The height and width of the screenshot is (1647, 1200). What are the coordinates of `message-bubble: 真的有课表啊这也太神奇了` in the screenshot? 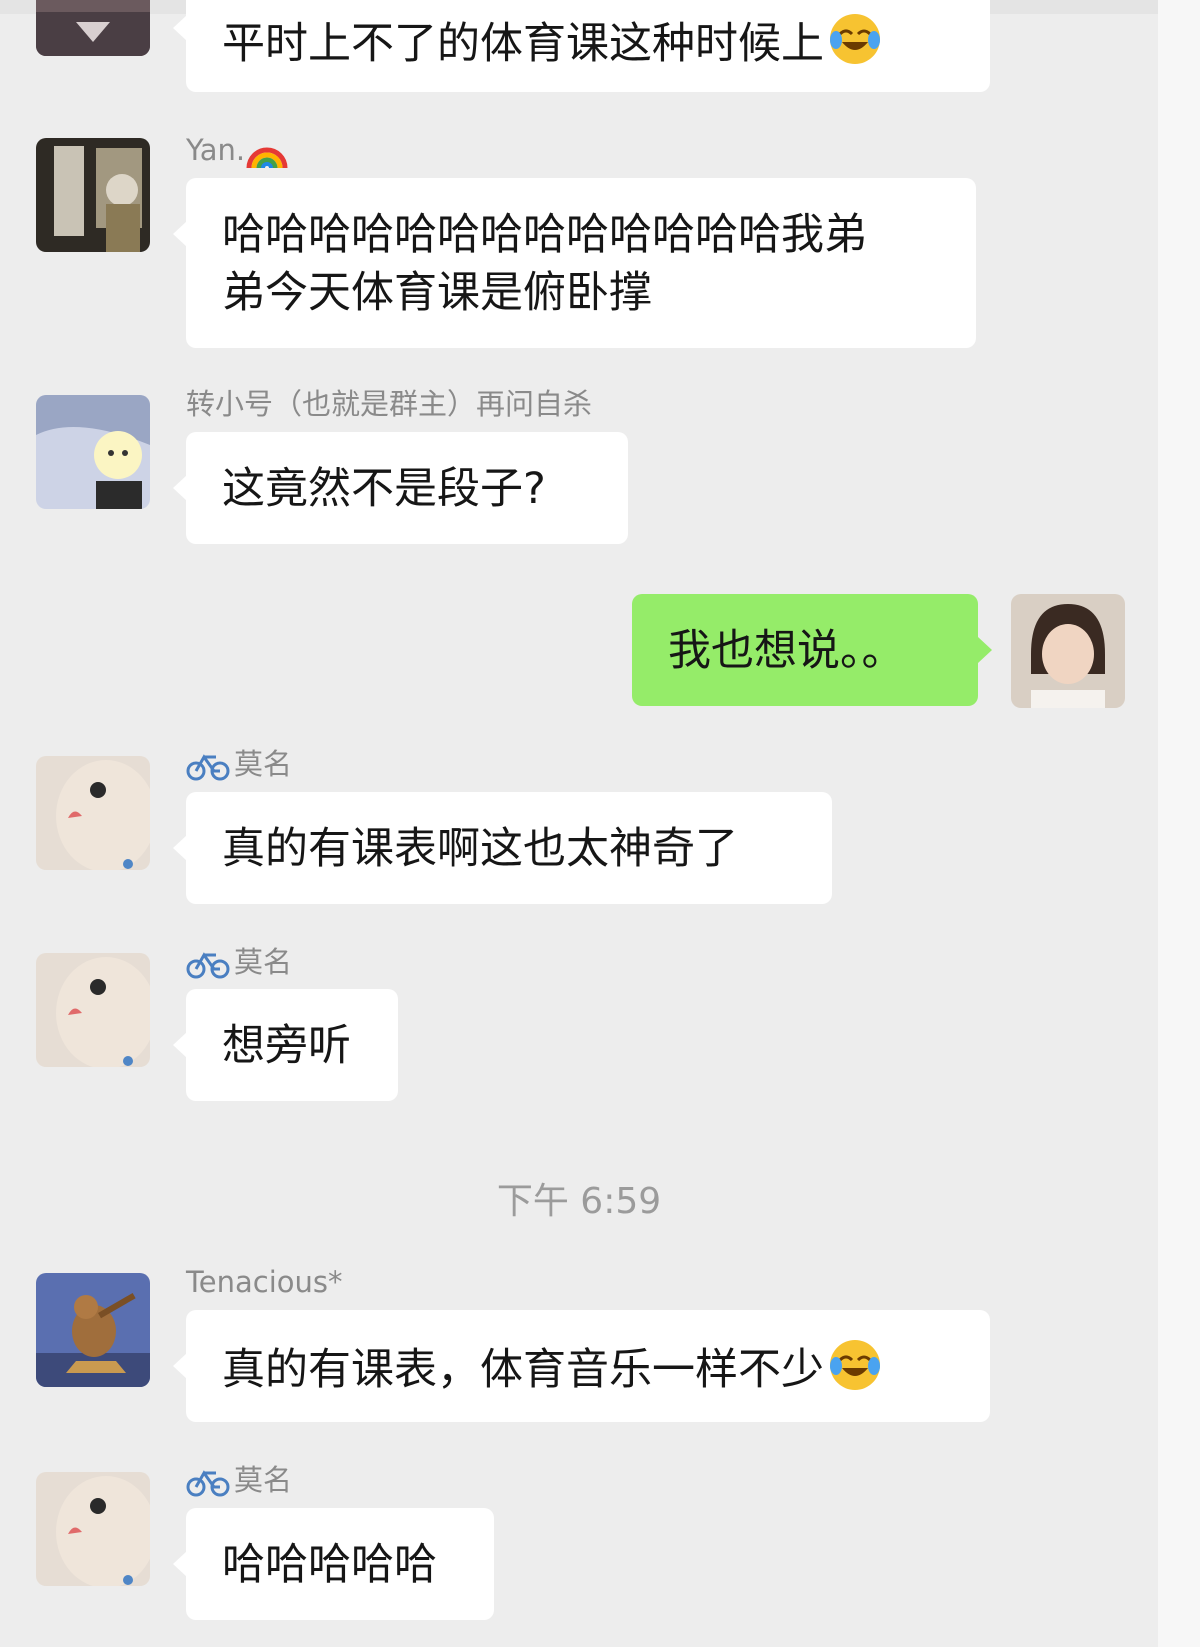 It's located at (502, 848).